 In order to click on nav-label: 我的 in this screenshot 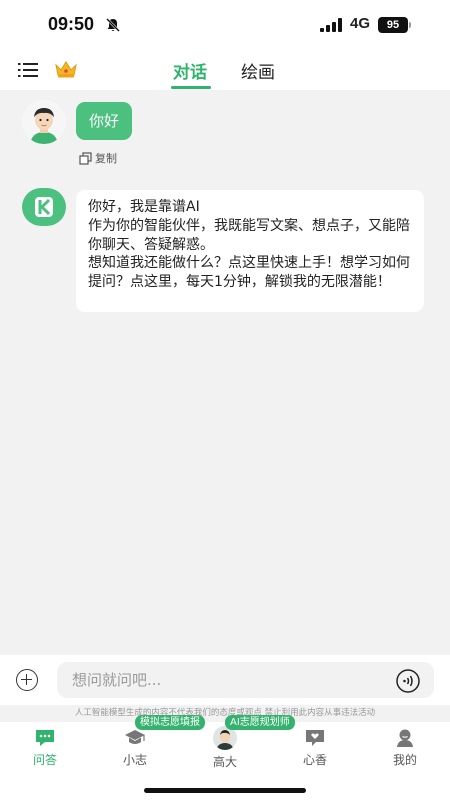, I will do `click(404, 760)`.